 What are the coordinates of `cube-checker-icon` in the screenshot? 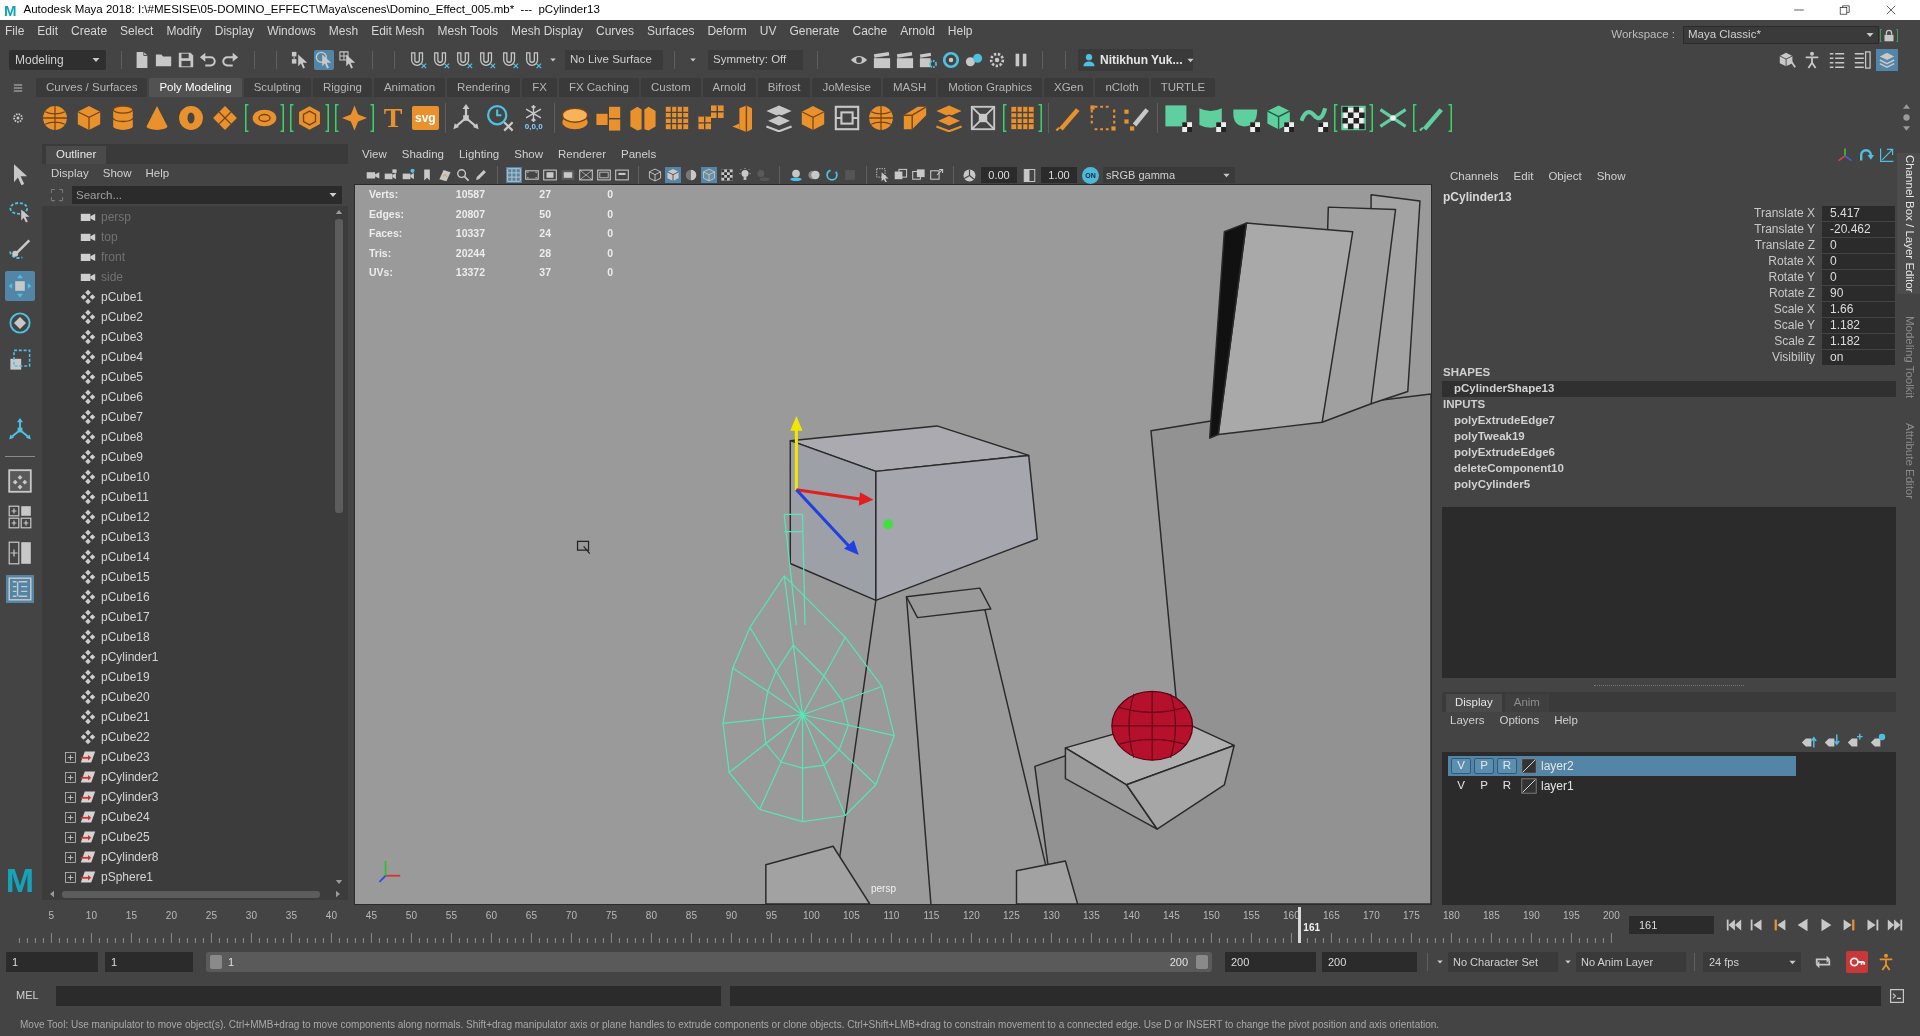 It's located at (1279, 117).